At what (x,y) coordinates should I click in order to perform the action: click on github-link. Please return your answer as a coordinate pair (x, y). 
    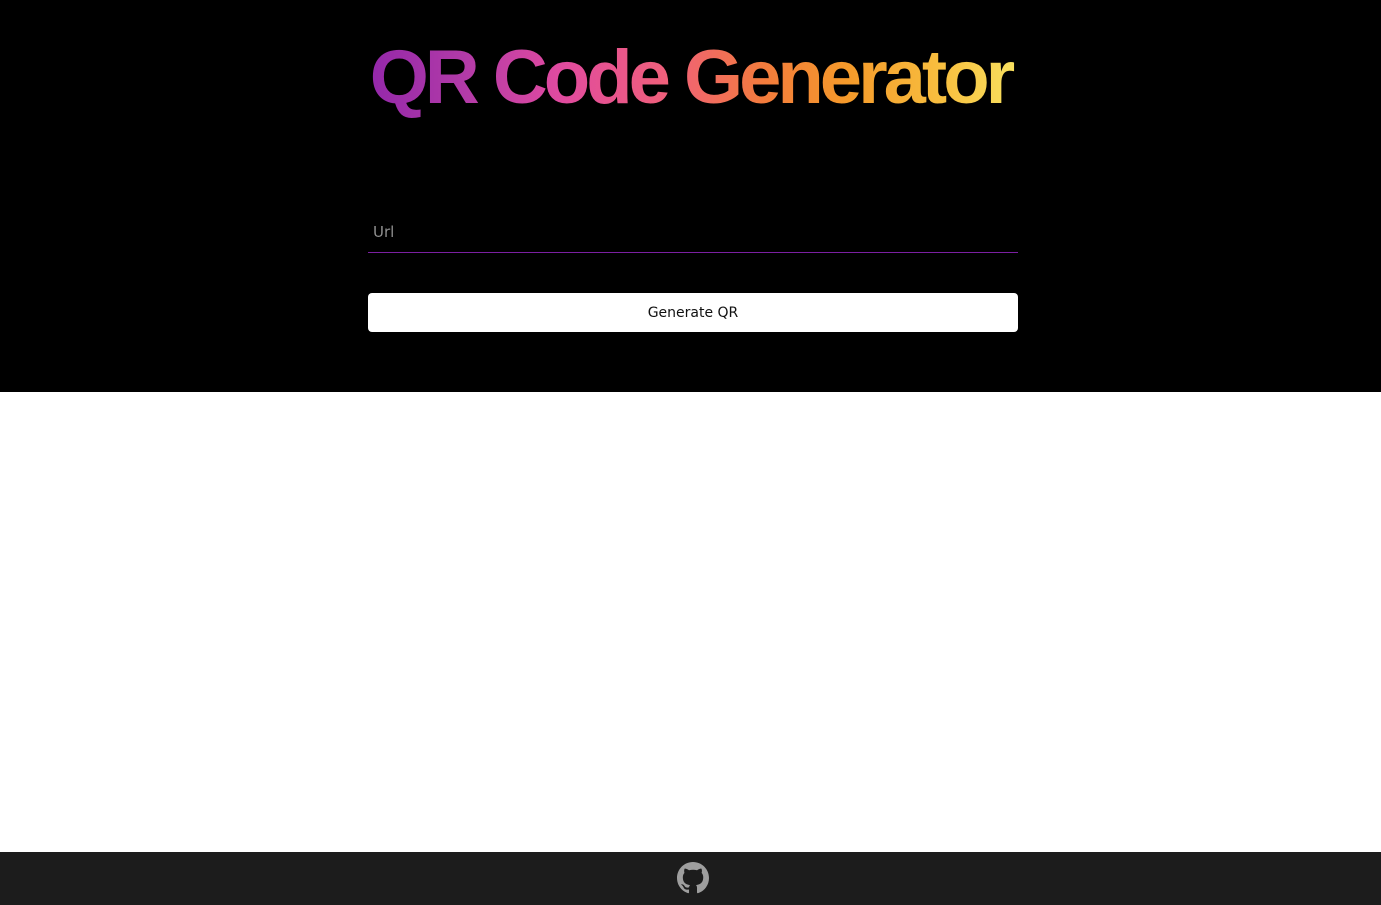
    Looking at the image, I should click on (693, 878).